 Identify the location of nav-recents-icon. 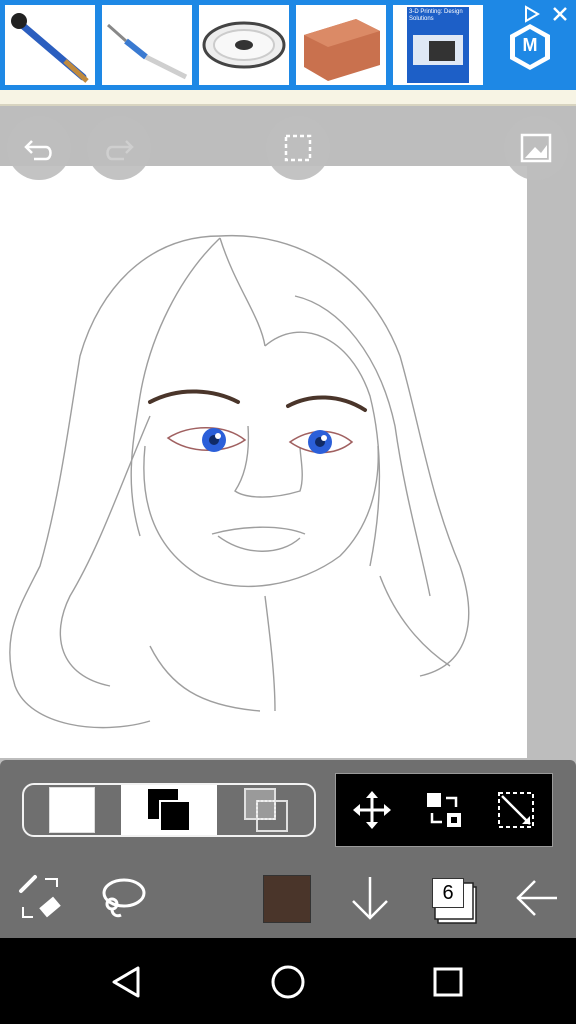
(448, 982).